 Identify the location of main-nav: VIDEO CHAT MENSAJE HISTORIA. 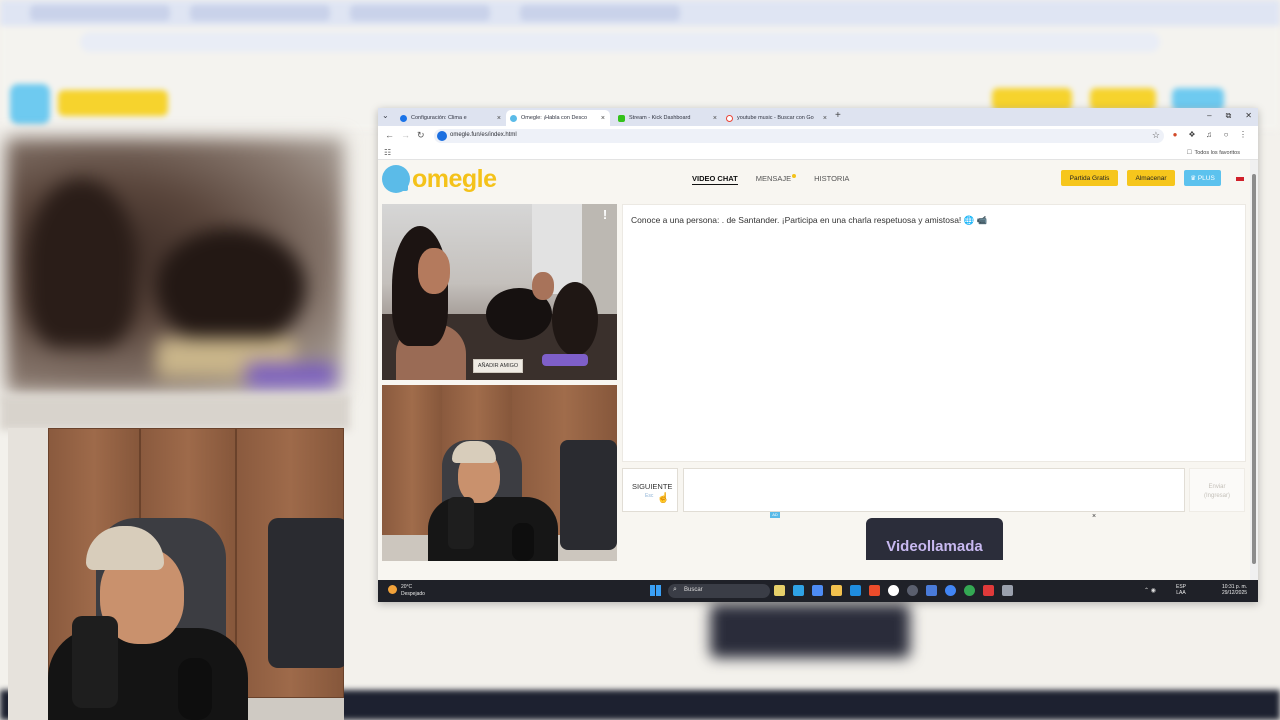
(770, 179).